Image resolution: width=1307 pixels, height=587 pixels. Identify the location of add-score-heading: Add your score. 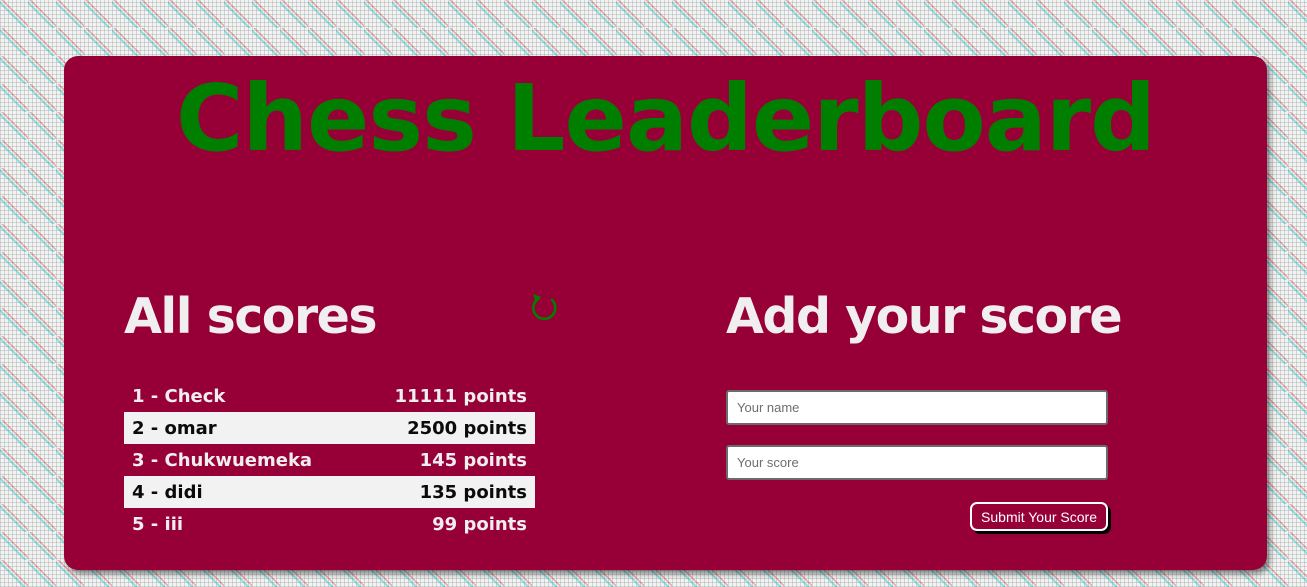
(924, 316).